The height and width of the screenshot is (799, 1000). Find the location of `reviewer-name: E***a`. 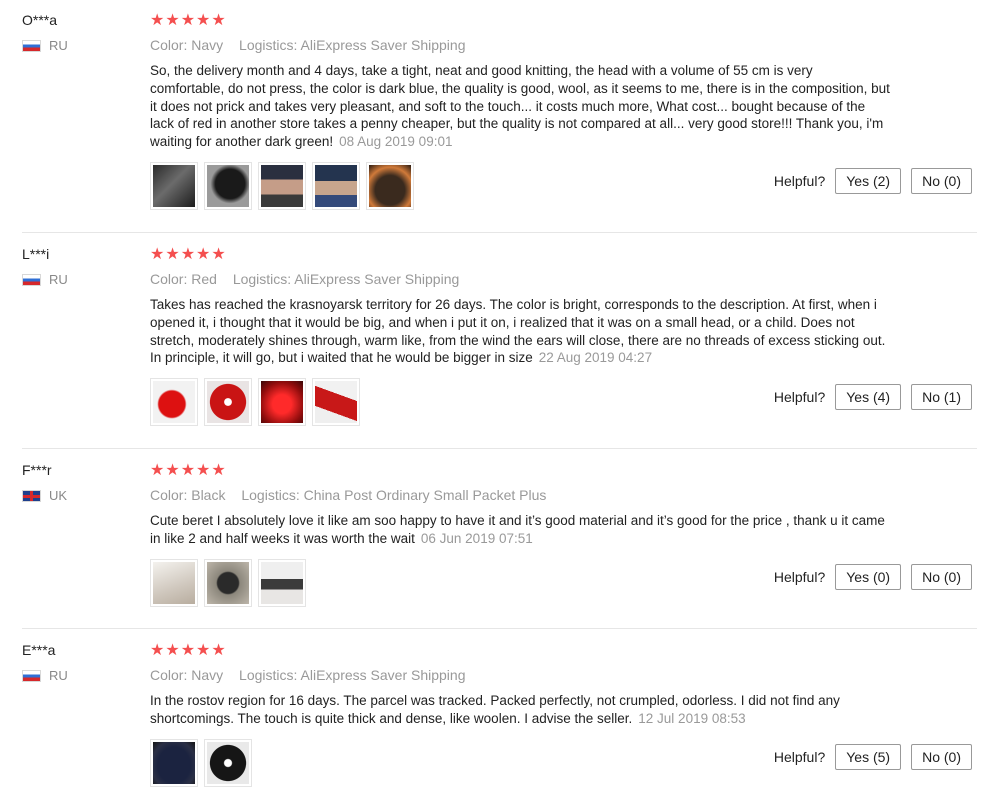

reviewer-name: E***a is located at coordinates (39, 650).